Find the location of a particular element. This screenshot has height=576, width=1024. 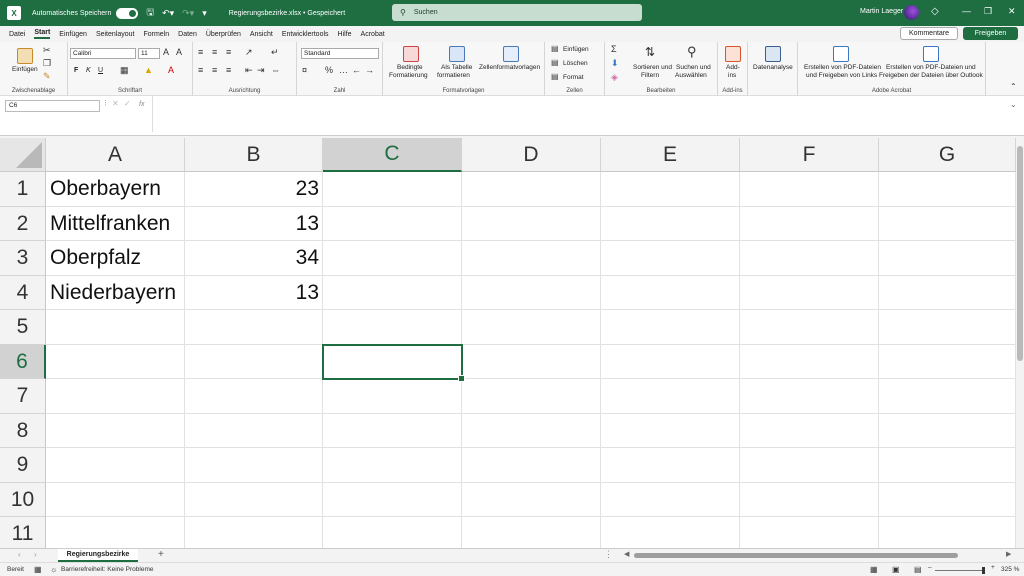

macro-record-icon: ▦ is located at coordinates (38, 569).